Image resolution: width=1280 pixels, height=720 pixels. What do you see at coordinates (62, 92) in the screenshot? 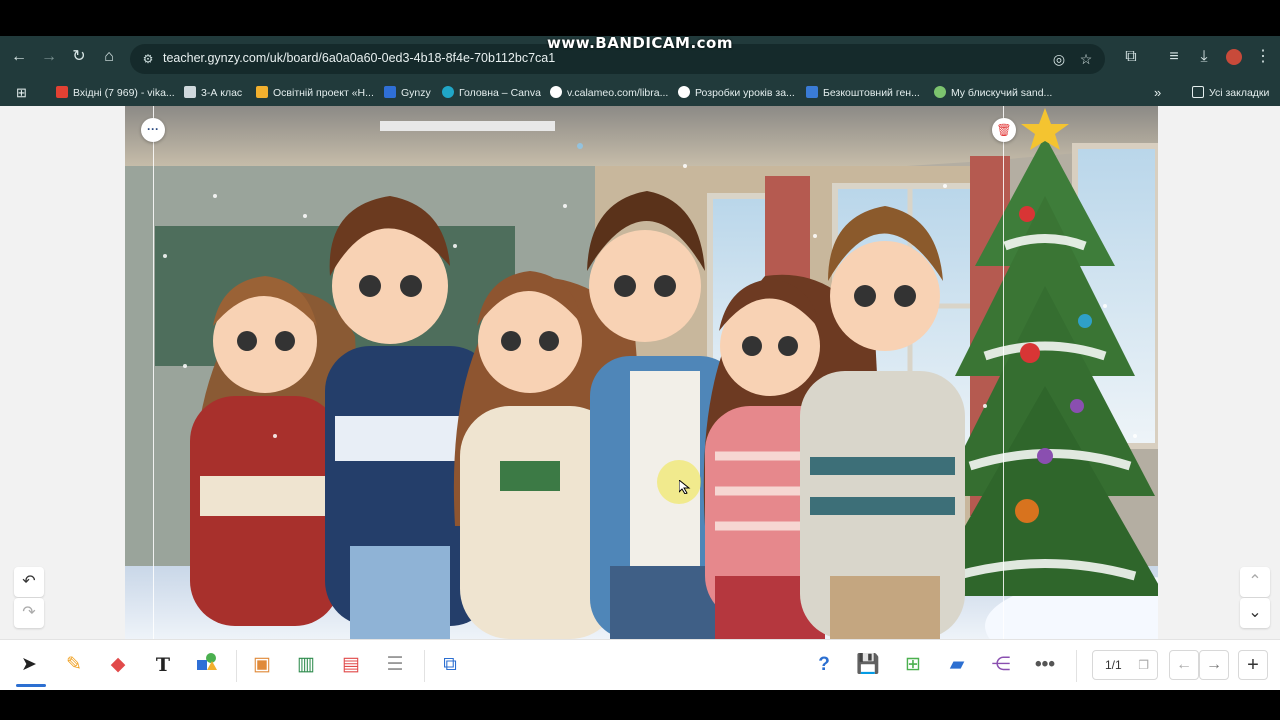
I see `gmail-icon` at bounding box center [62, 92].